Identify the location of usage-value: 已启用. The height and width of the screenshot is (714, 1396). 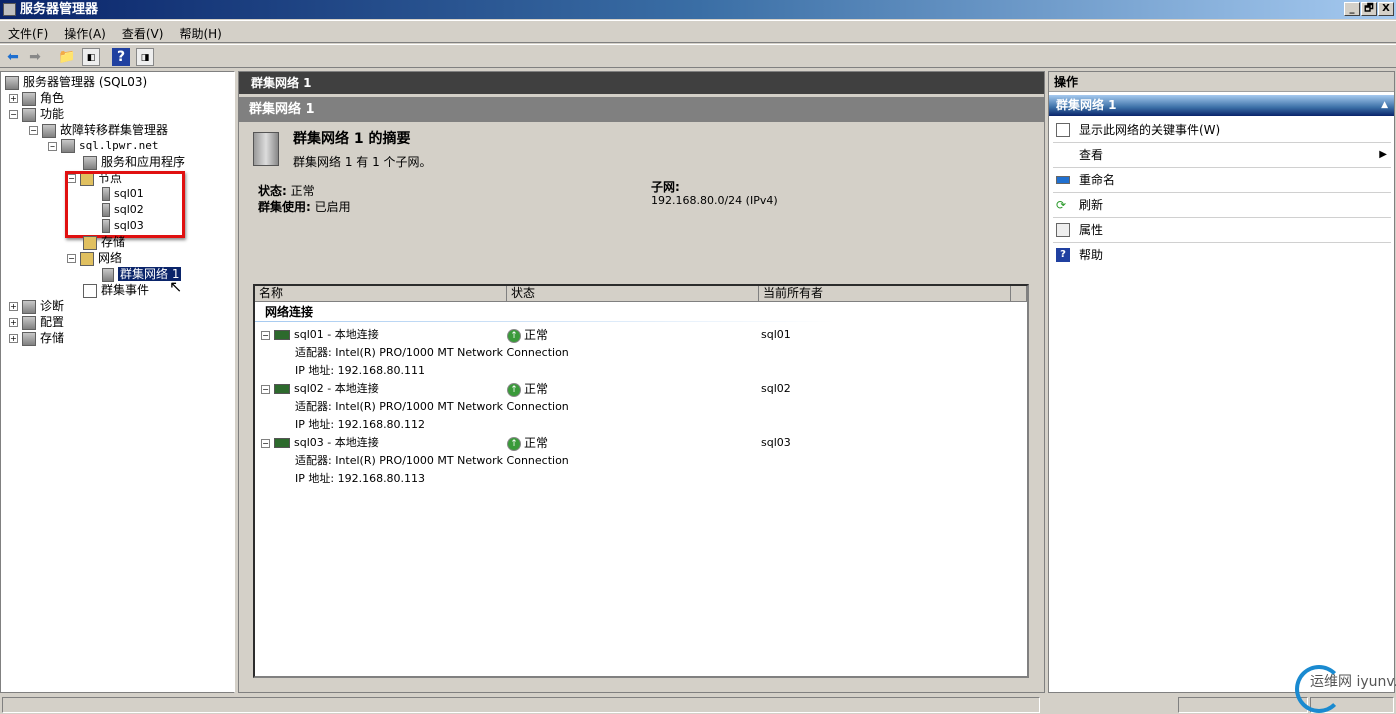
(332, 207).